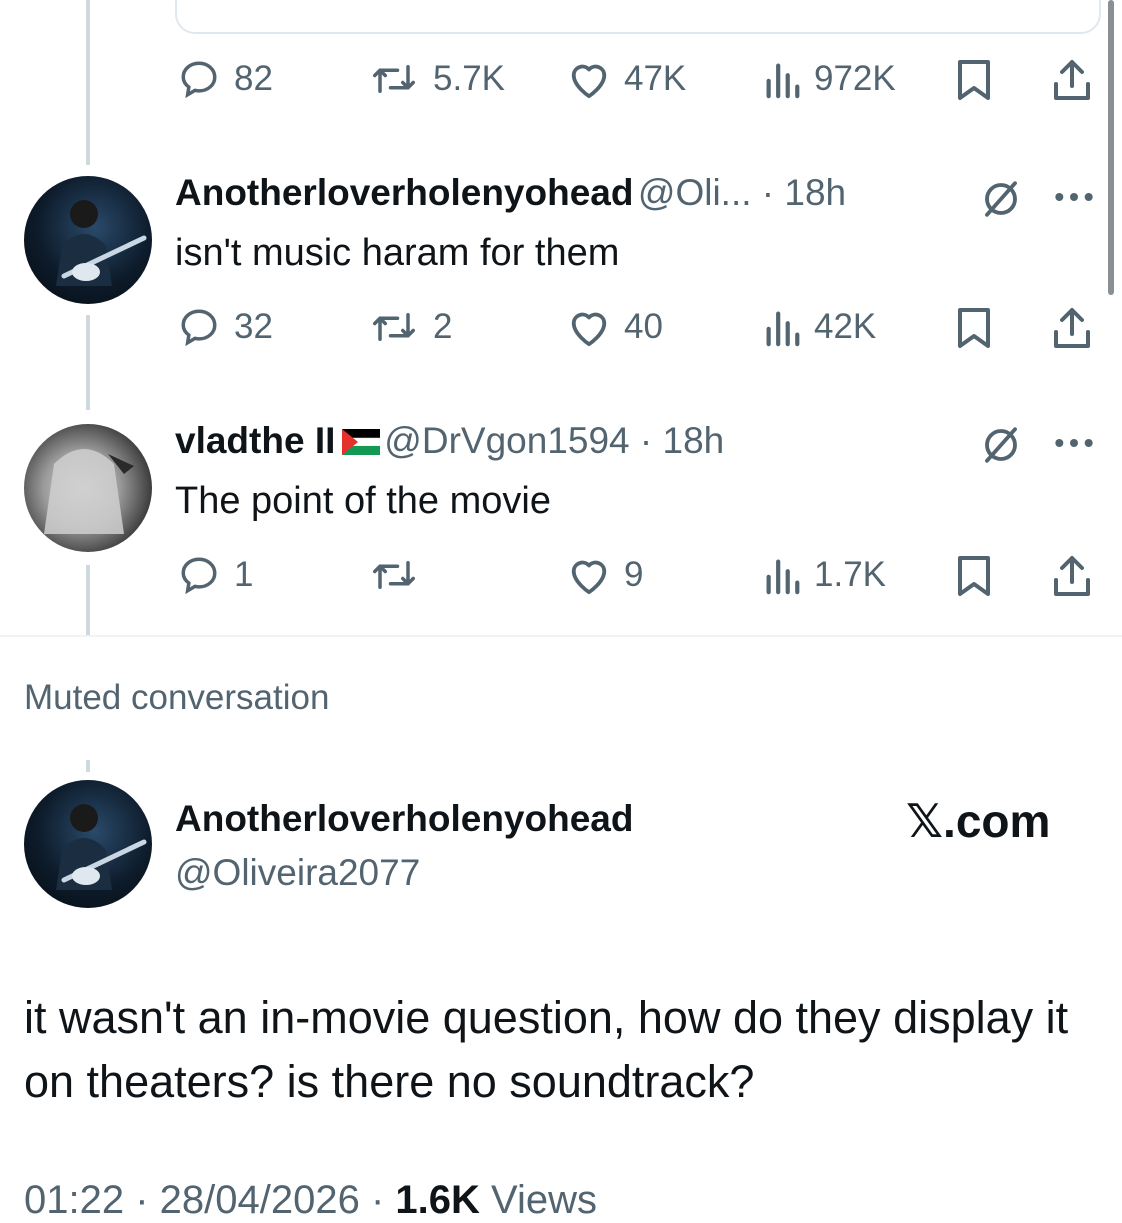  I want to click on views-label: Views, so click(538, 1200).